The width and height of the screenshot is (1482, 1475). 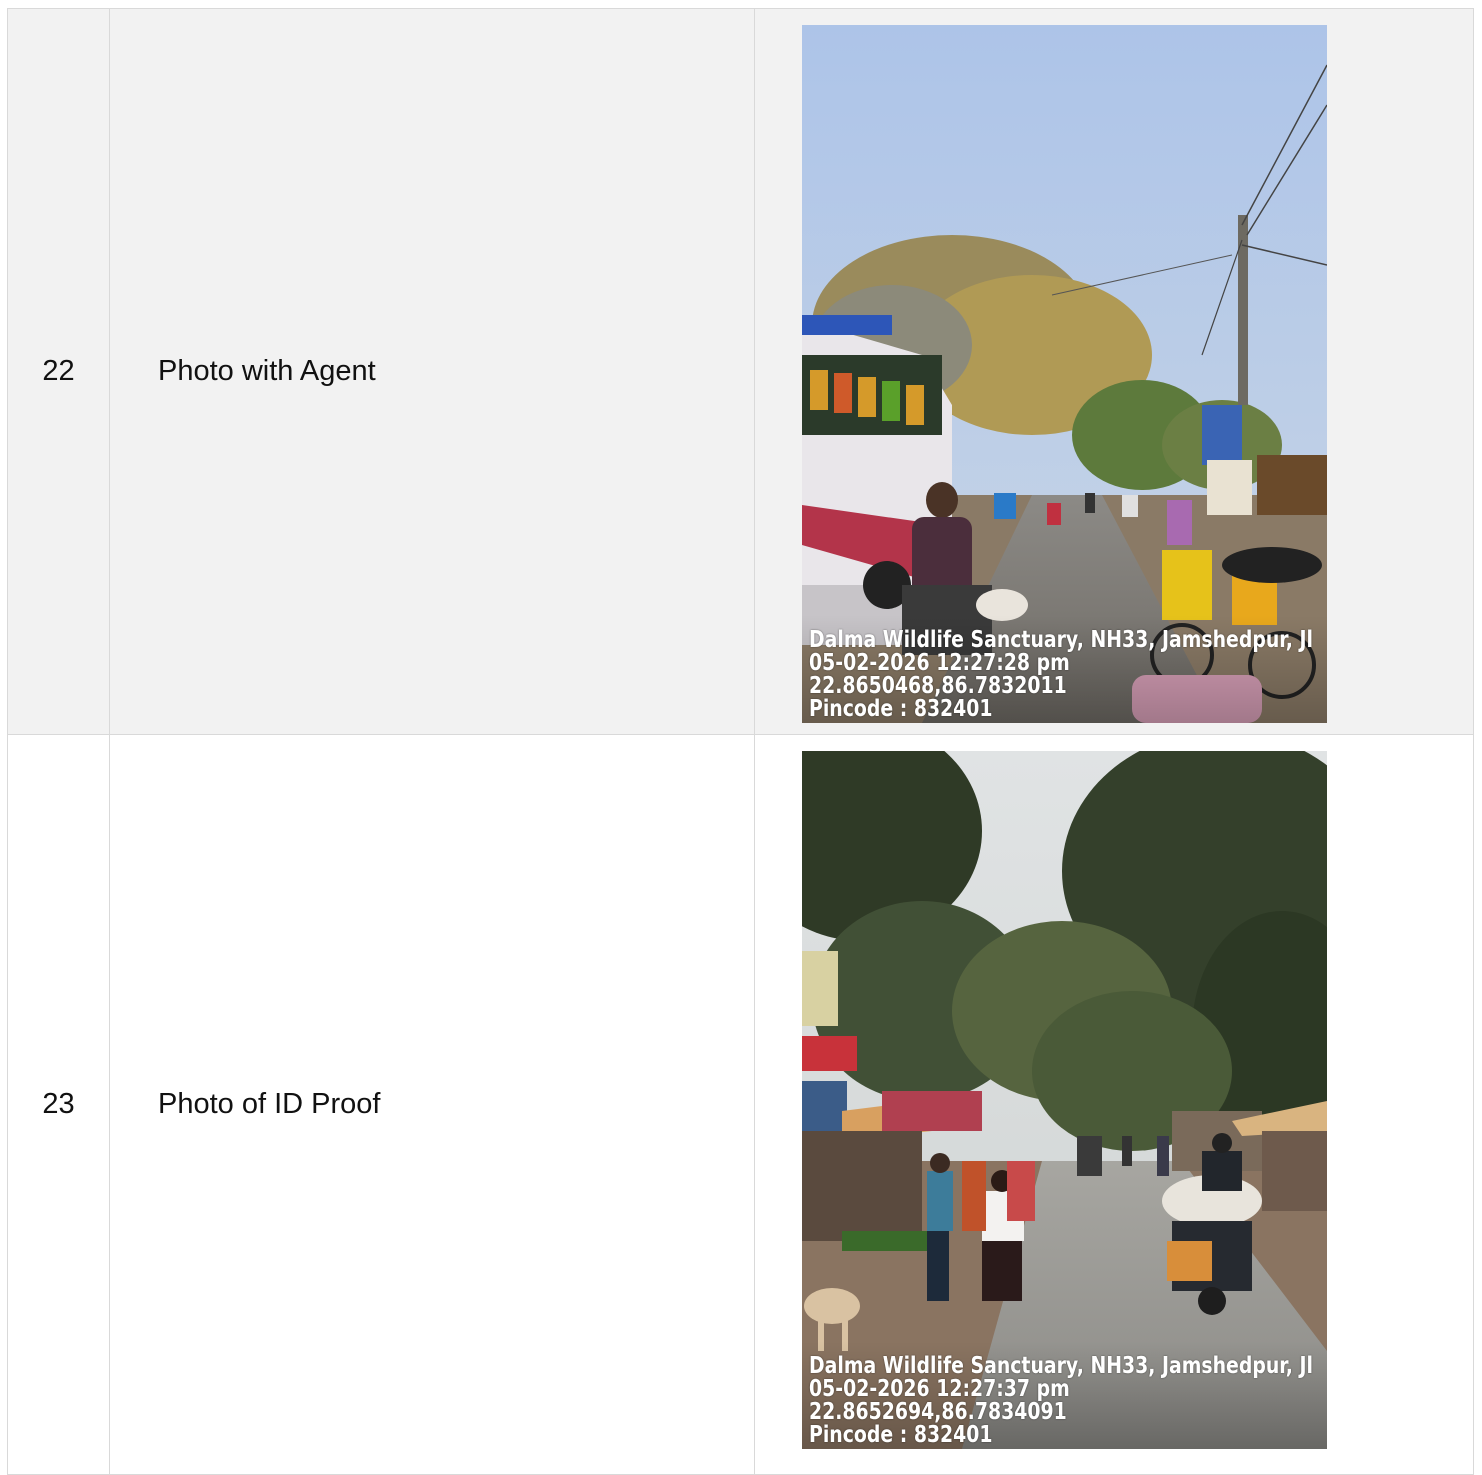 What do you see at coordinates (939, 663) in the screenshot?
I see `stamp-datetime: 05-02-2026 12:27:28 pm` at bounding box center [939, 663].